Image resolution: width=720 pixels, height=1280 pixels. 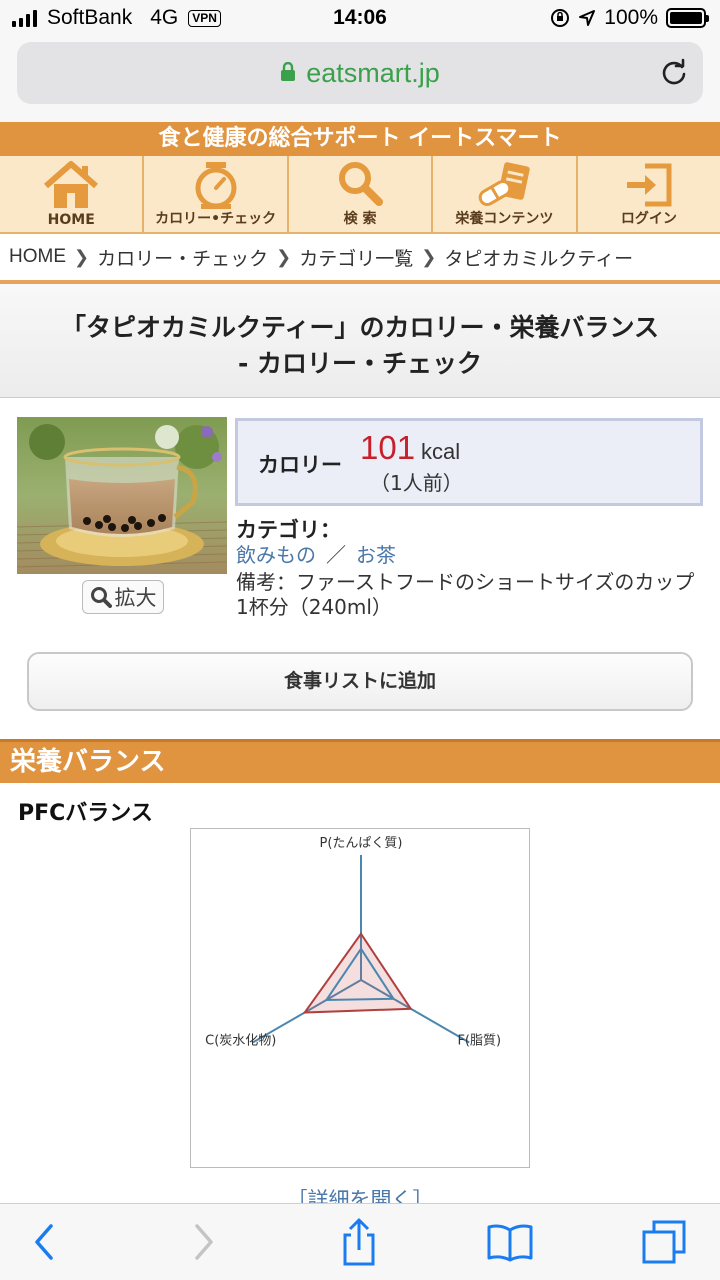 I want to click on chevron-right-icon, so click(x=204, y=1242).